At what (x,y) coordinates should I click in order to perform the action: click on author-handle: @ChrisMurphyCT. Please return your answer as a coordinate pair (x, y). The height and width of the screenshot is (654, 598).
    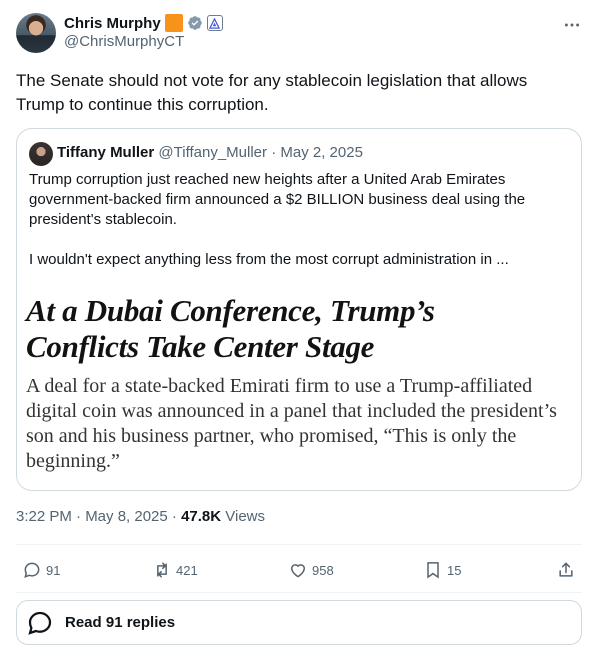
    Looking at the image, I should click on (124, 41).